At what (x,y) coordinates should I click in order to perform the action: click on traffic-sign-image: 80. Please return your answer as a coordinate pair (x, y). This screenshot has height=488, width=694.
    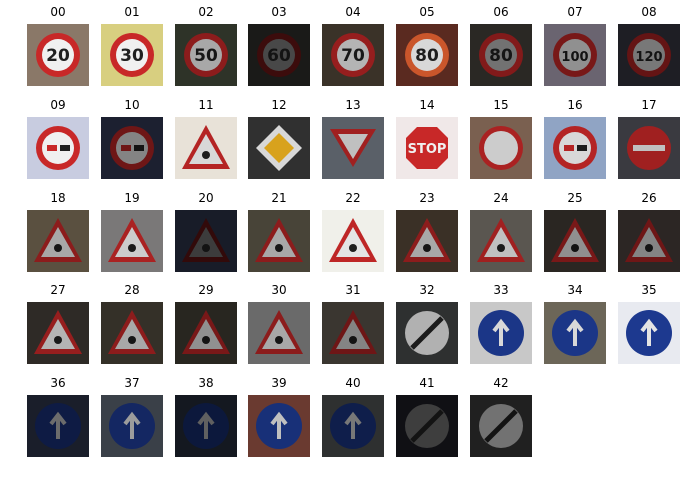
    Looking at the image, I should click on (501, 55).